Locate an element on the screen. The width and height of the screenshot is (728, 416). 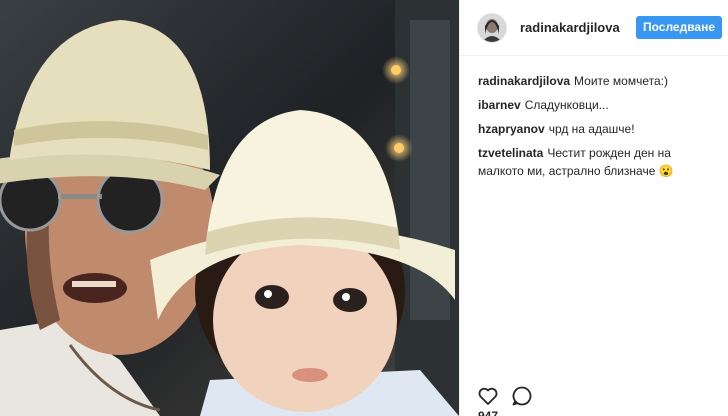
avatar-image is located at coordinates (492, 28).